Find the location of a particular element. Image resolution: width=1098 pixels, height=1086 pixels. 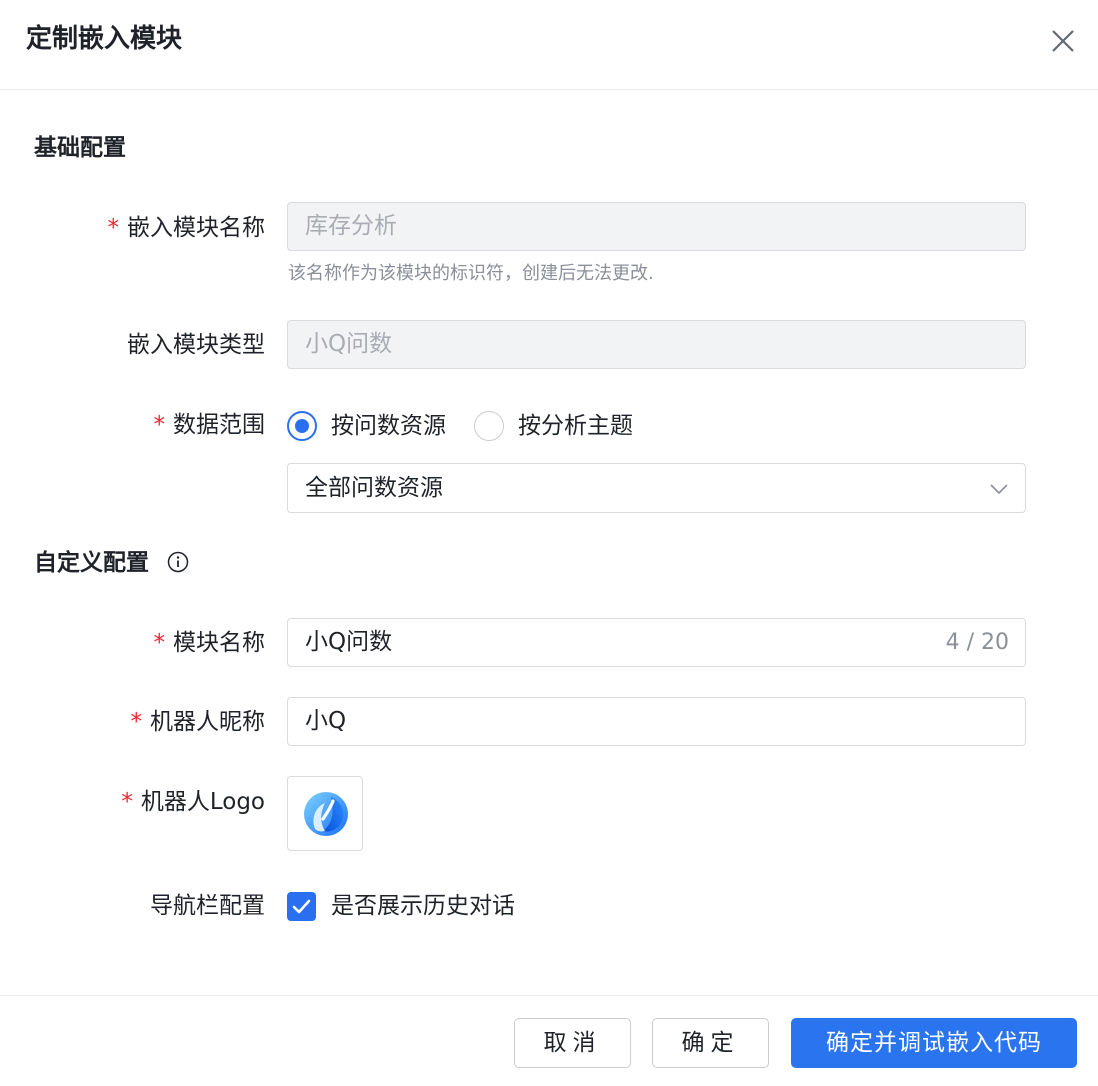

chevron-down-icon is located at coordinates (999, 489).